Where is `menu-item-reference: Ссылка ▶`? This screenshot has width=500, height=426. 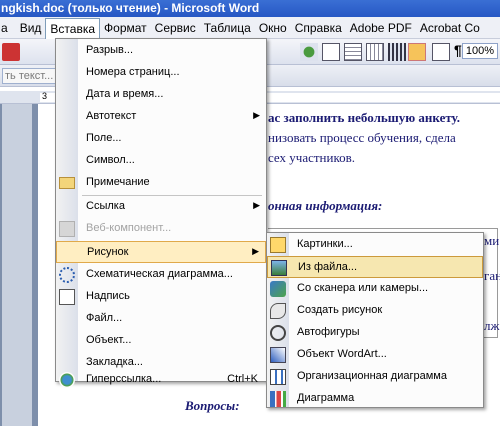 menu-item-reference: Ссылка ▶ is located at coordinates (161, 207).